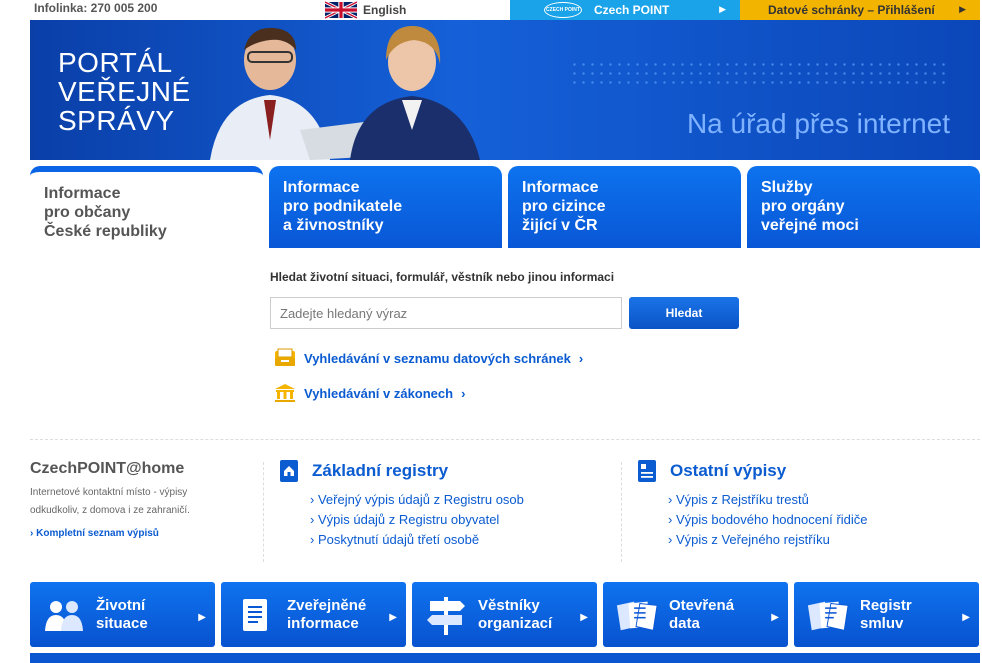  Describe the element at coordinates (146, 207) in the screenshot. I see `tab-obcane: Informace pro občany České republiky` at that location.